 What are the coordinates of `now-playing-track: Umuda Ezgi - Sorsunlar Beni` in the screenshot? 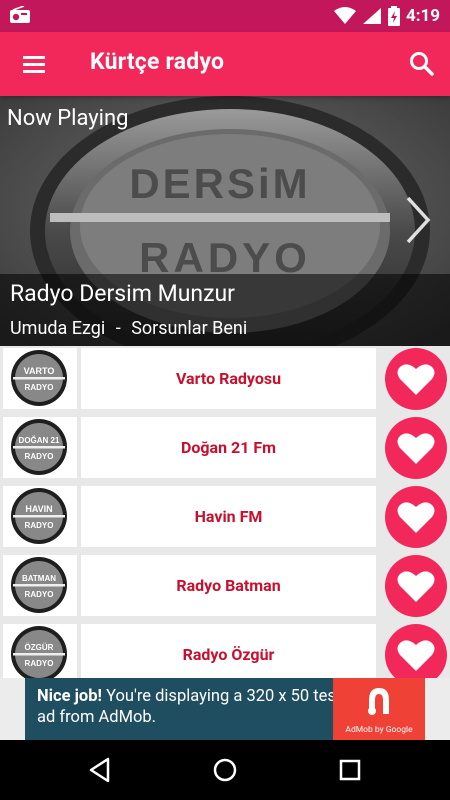 It's located at (128, 328).